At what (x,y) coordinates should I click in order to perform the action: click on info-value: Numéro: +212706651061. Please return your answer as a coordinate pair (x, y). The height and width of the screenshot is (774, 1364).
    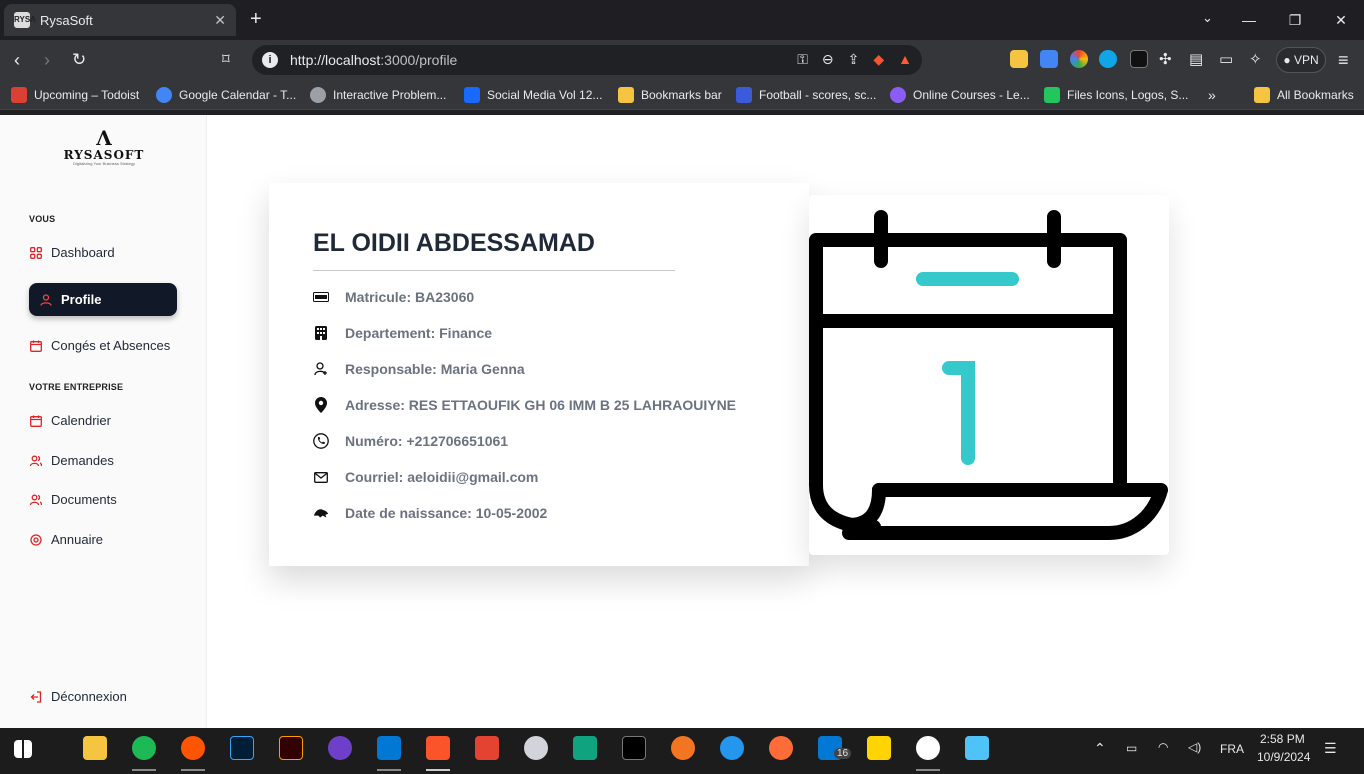
    Looking at the image, I should click on (427, 441).